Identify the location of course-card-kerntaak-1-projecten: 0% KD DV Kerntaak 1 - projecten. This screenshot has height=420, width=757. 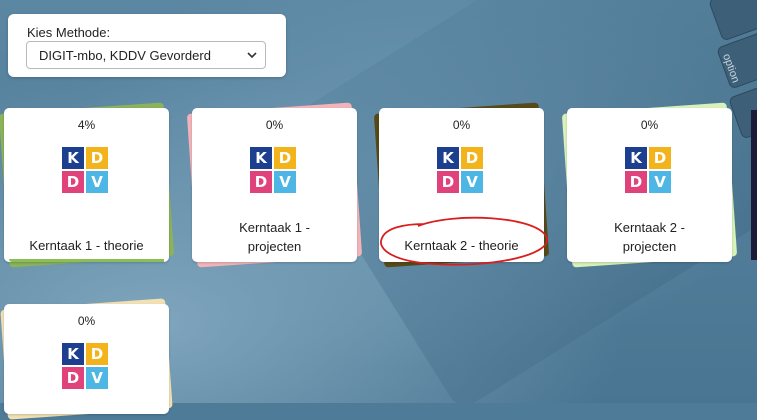
(274, 185).